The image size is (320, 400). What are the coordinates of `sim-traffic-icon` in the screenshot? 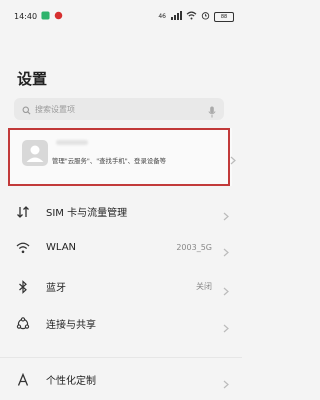 It's located at (23, 211).